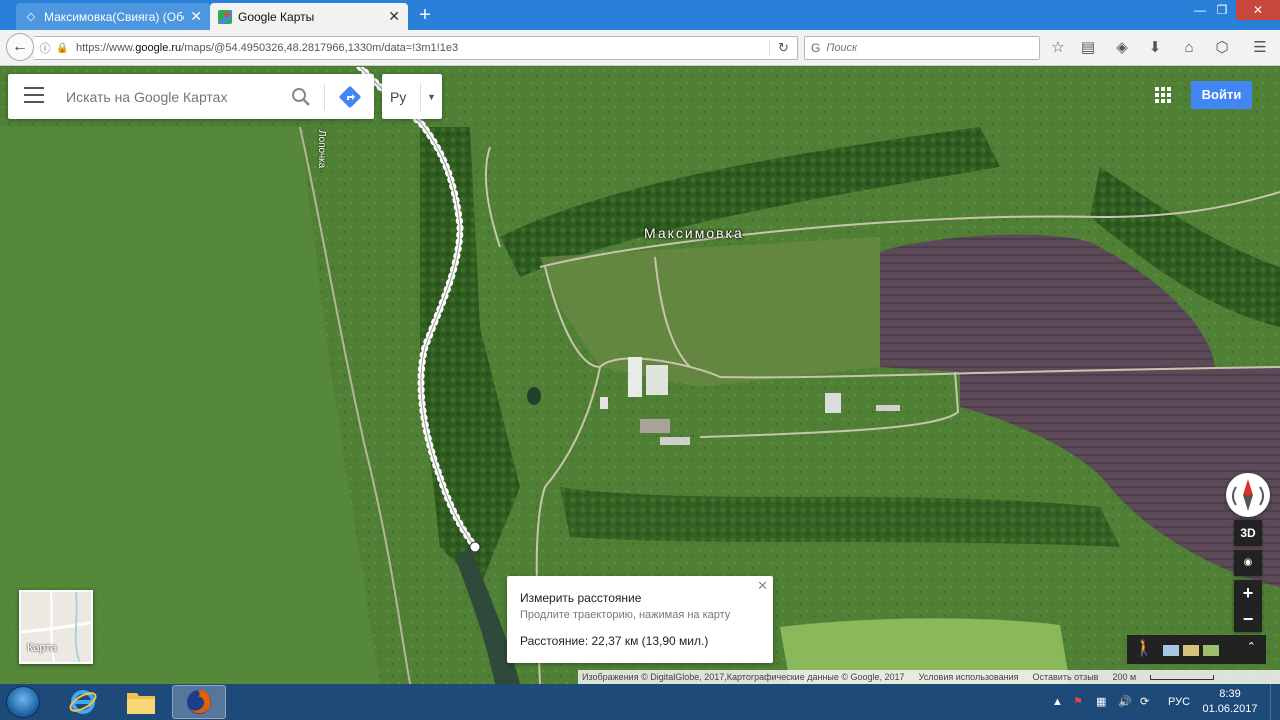  What do you see at coordinates (1248, 593) in the screenshot?
I see `zoom-in-button: +` at bounding box center [1248, 593].